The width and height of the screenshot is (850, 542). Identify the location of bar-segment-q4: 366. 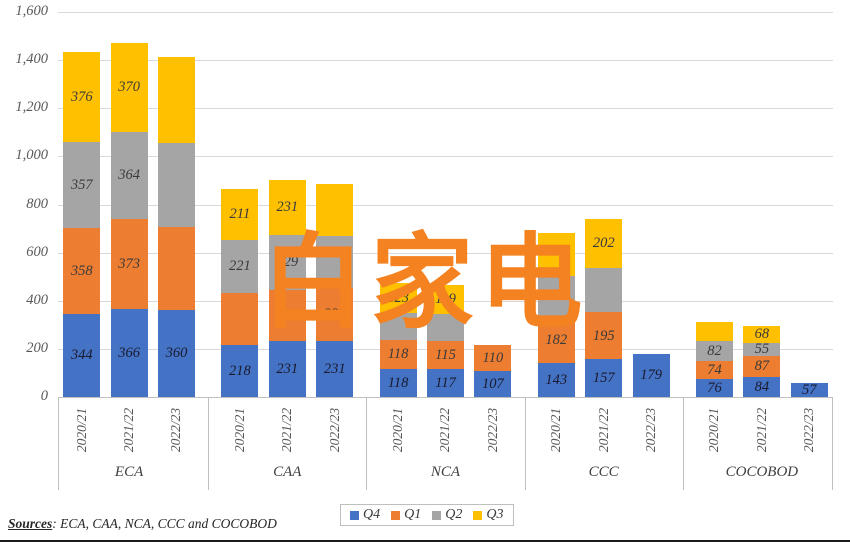
(129, 352).